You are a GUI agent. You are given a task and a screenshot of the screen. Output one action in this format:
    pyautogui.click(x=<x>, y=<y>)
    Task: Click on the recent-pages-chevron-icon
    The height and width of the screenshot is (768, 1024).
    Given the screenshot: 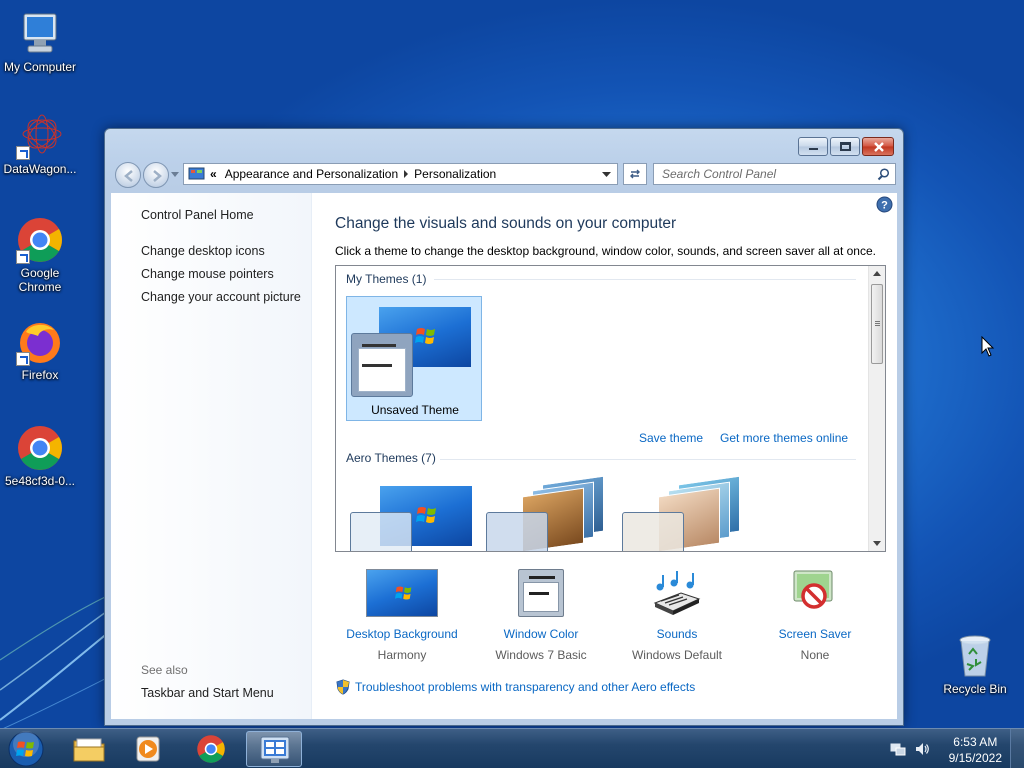 What is the action you would take?
    pyautogui.click(x=175, y=175)
    